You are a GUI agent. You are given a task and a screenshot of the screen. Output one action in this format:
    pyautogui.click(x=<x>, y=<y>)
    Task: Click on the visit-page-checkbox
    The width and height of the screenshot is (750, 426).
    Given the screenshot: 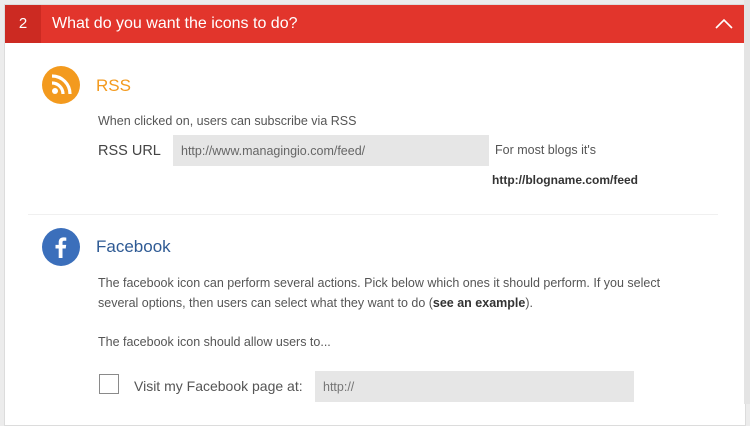 What is the action you would take?
    pyautogui.click(x=109, y=384)
    